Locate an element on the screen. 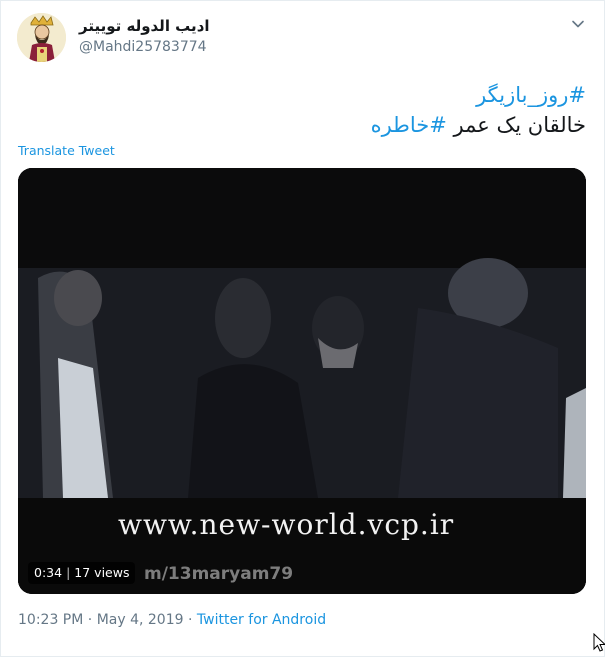  video-duration: 0:34 is located at coordinates (48, 572).